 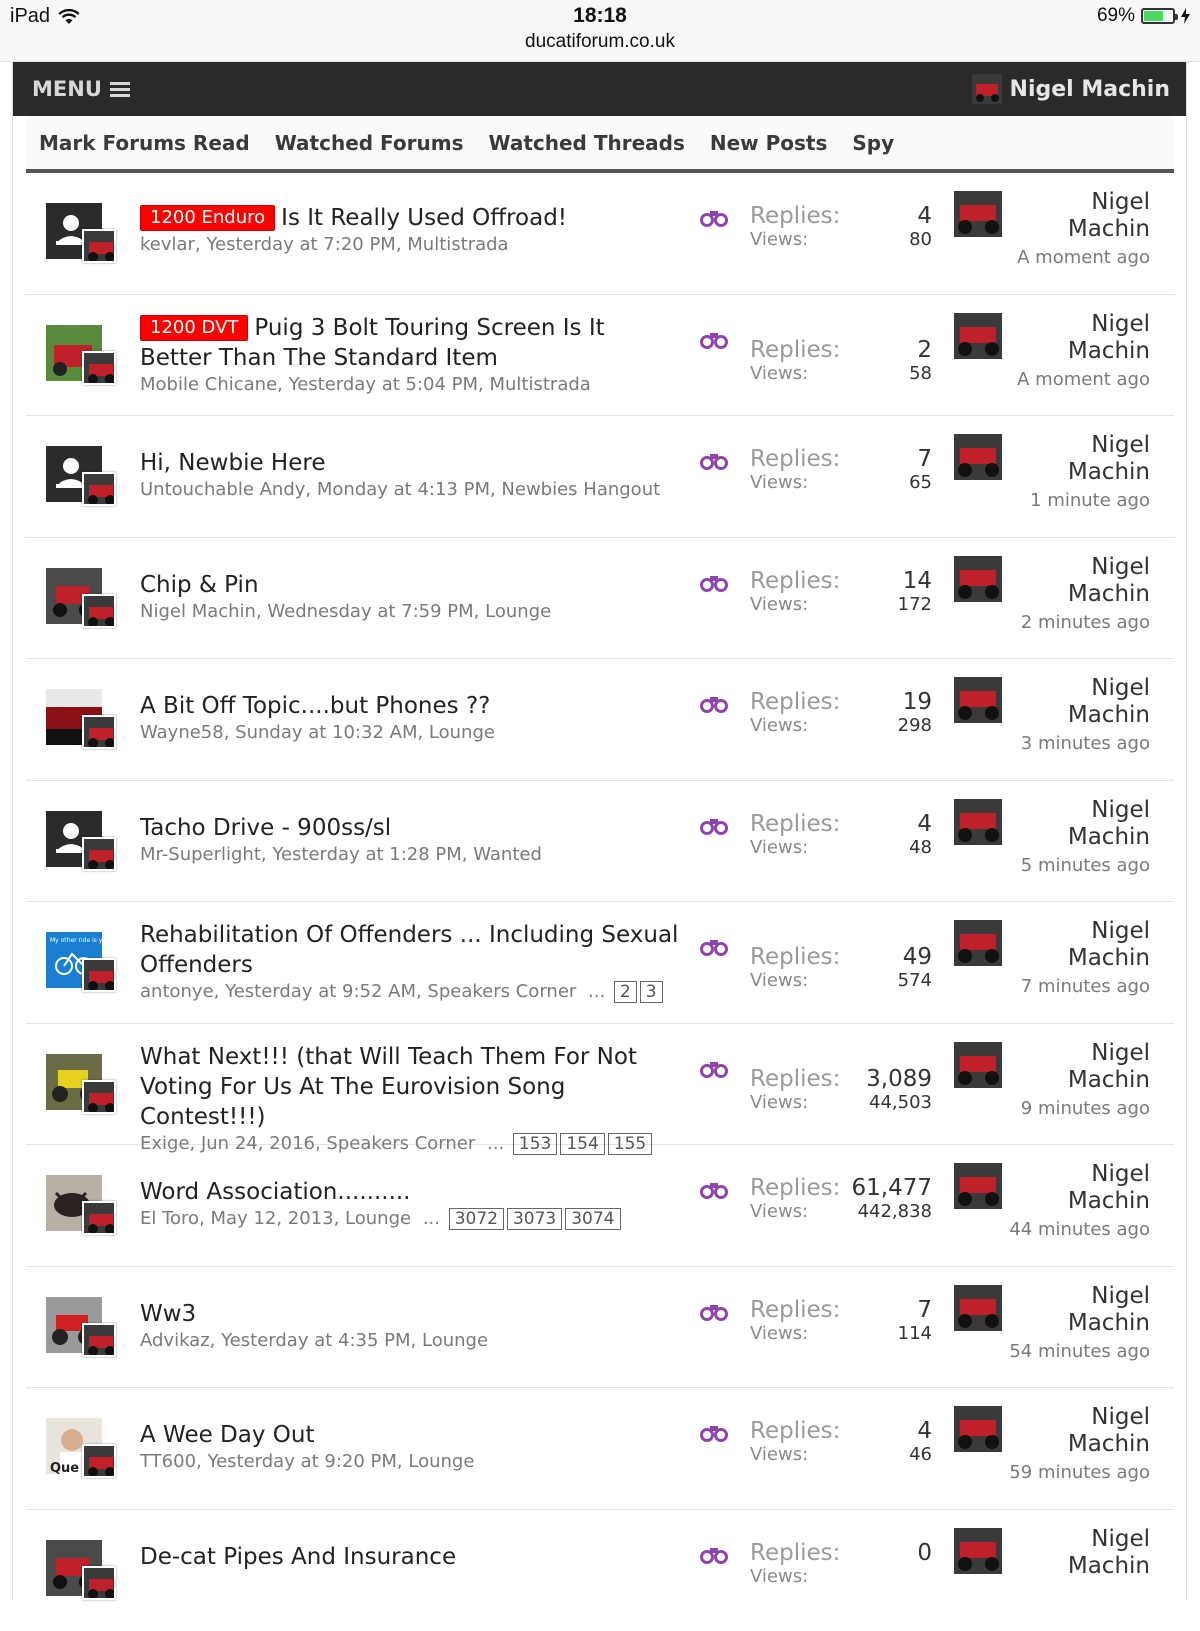 What do you see at coordinates (369, 143) in the screenshot?
I see `watched-forums-link: Watched Forums` at bounding box center [369, 143].